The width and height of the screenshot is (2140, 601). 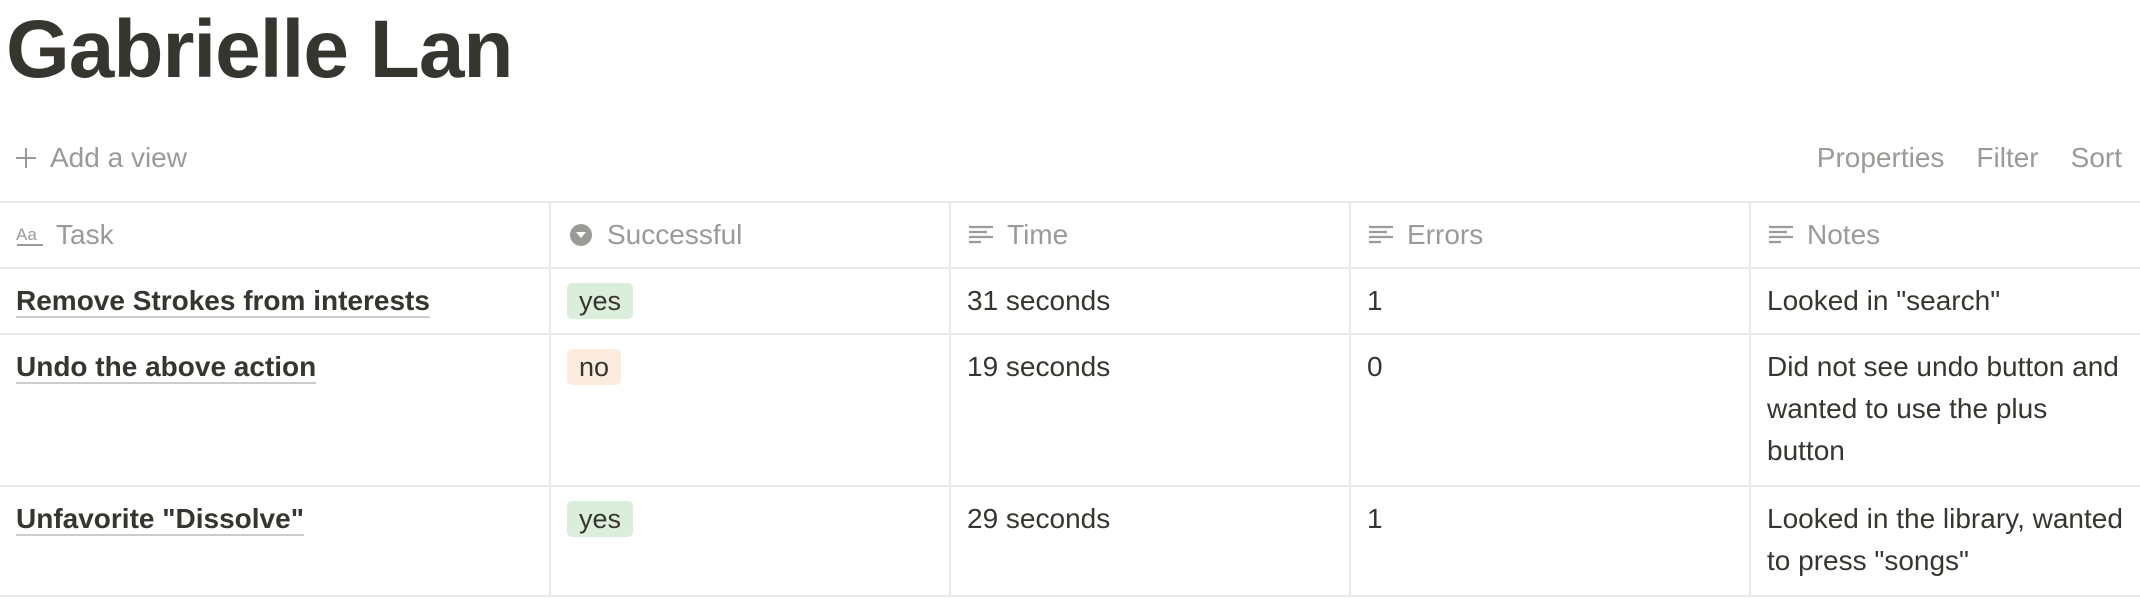 I want to click on successful-cell: no, so click(x=751, y=410).